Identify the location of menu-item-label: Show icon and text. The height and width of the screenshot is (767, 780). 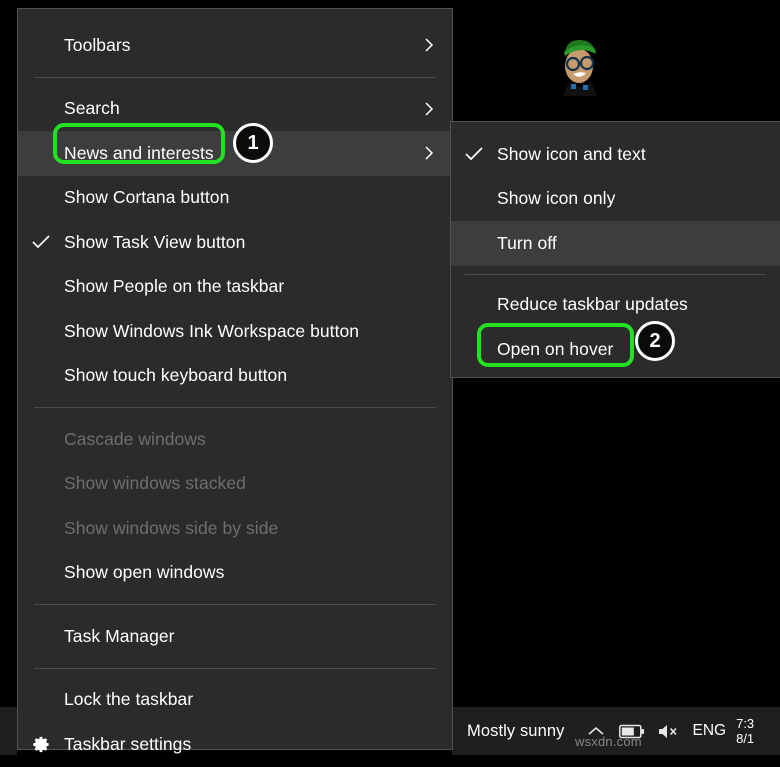
(571, 153).